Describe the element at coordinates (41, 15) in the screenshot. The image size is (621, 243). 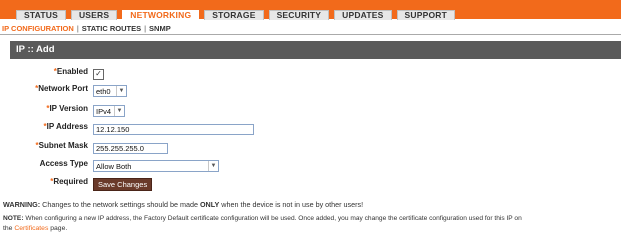
I see `tab-status: STATUS` at that location.